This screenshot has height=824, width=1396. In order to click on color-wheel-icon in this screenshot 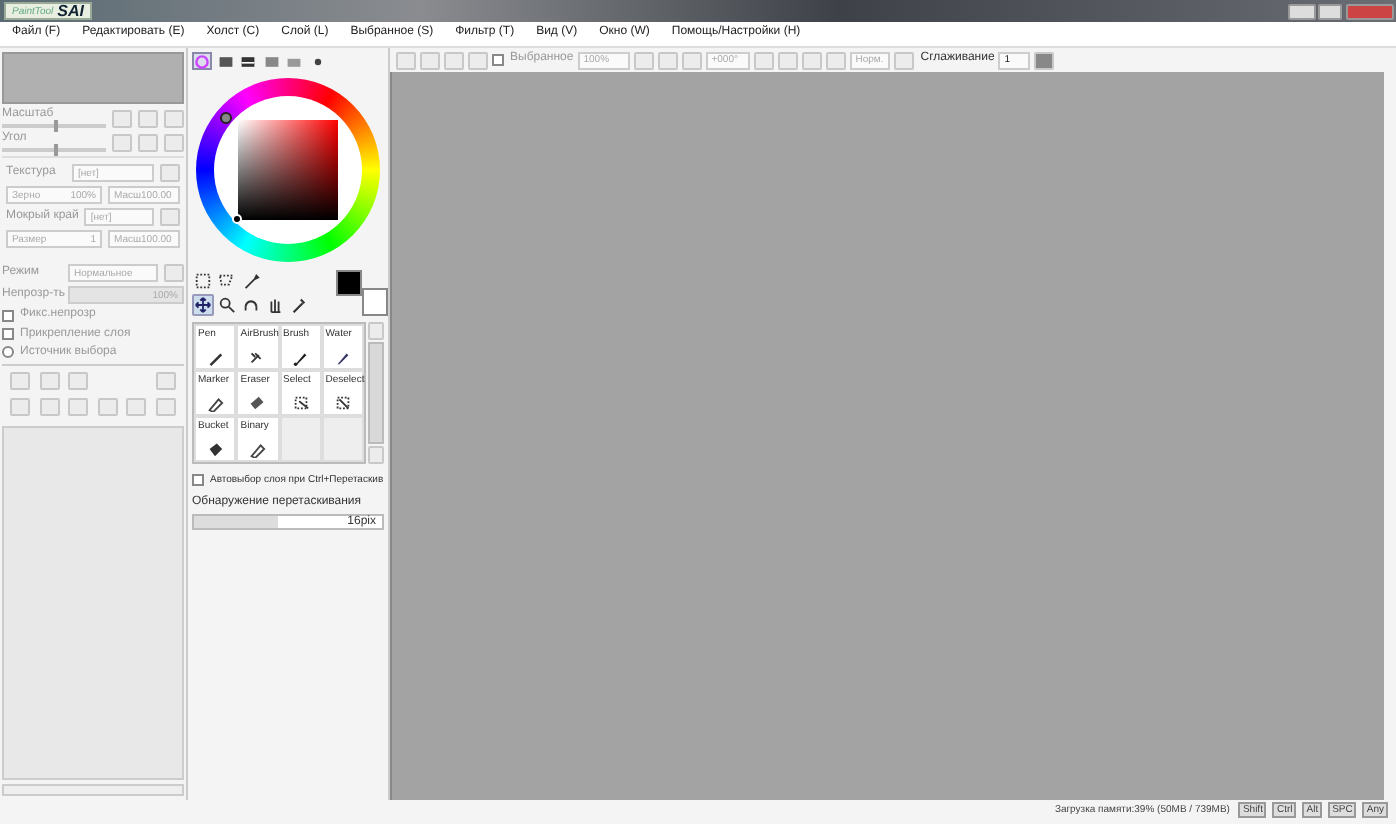, I will do `click(202, 61)`.